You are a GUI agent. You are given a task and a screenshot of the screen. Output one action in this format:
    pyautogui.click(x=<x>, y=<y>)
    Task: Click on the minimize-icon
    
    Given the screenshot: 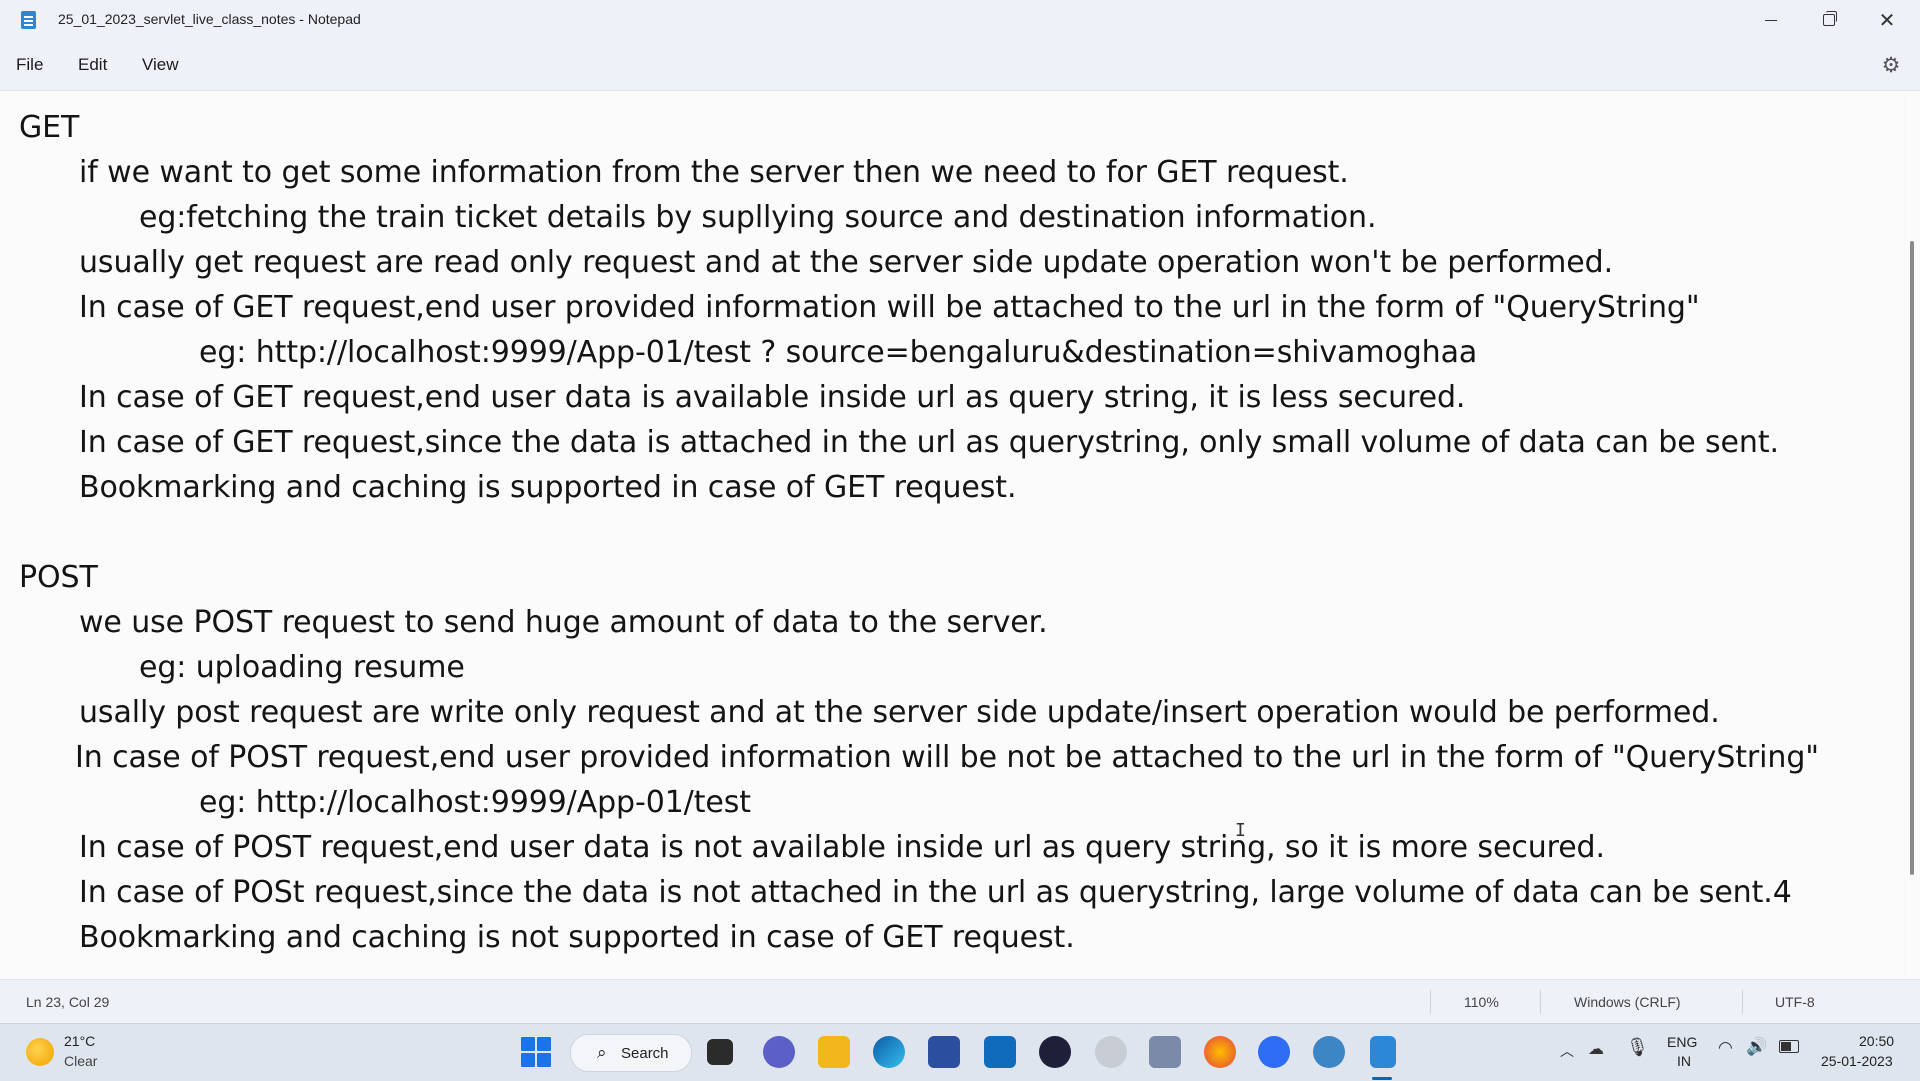 What is the action you would take?
    pyautogui.click(x=1771, y=20)
    